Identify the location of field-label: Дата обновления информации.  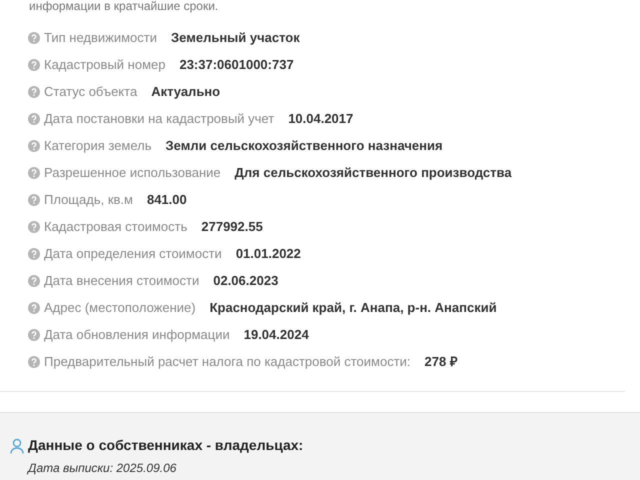
(137, 335).